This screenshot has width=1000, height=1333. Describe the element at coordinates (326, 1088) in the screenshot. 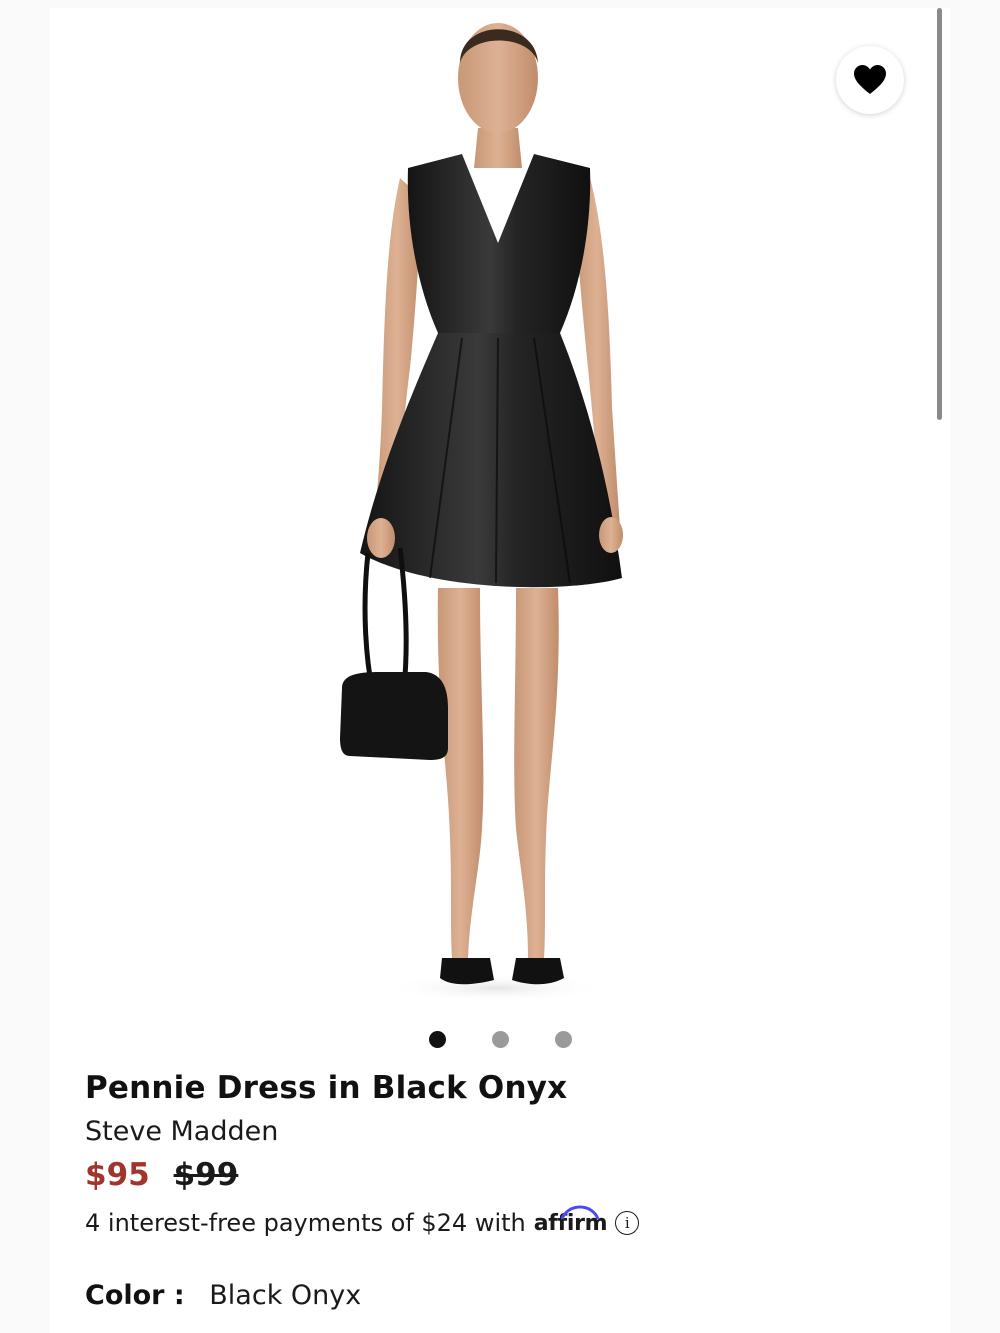

I see `product-title: Pennie Dress in Black Onyx` at that location.